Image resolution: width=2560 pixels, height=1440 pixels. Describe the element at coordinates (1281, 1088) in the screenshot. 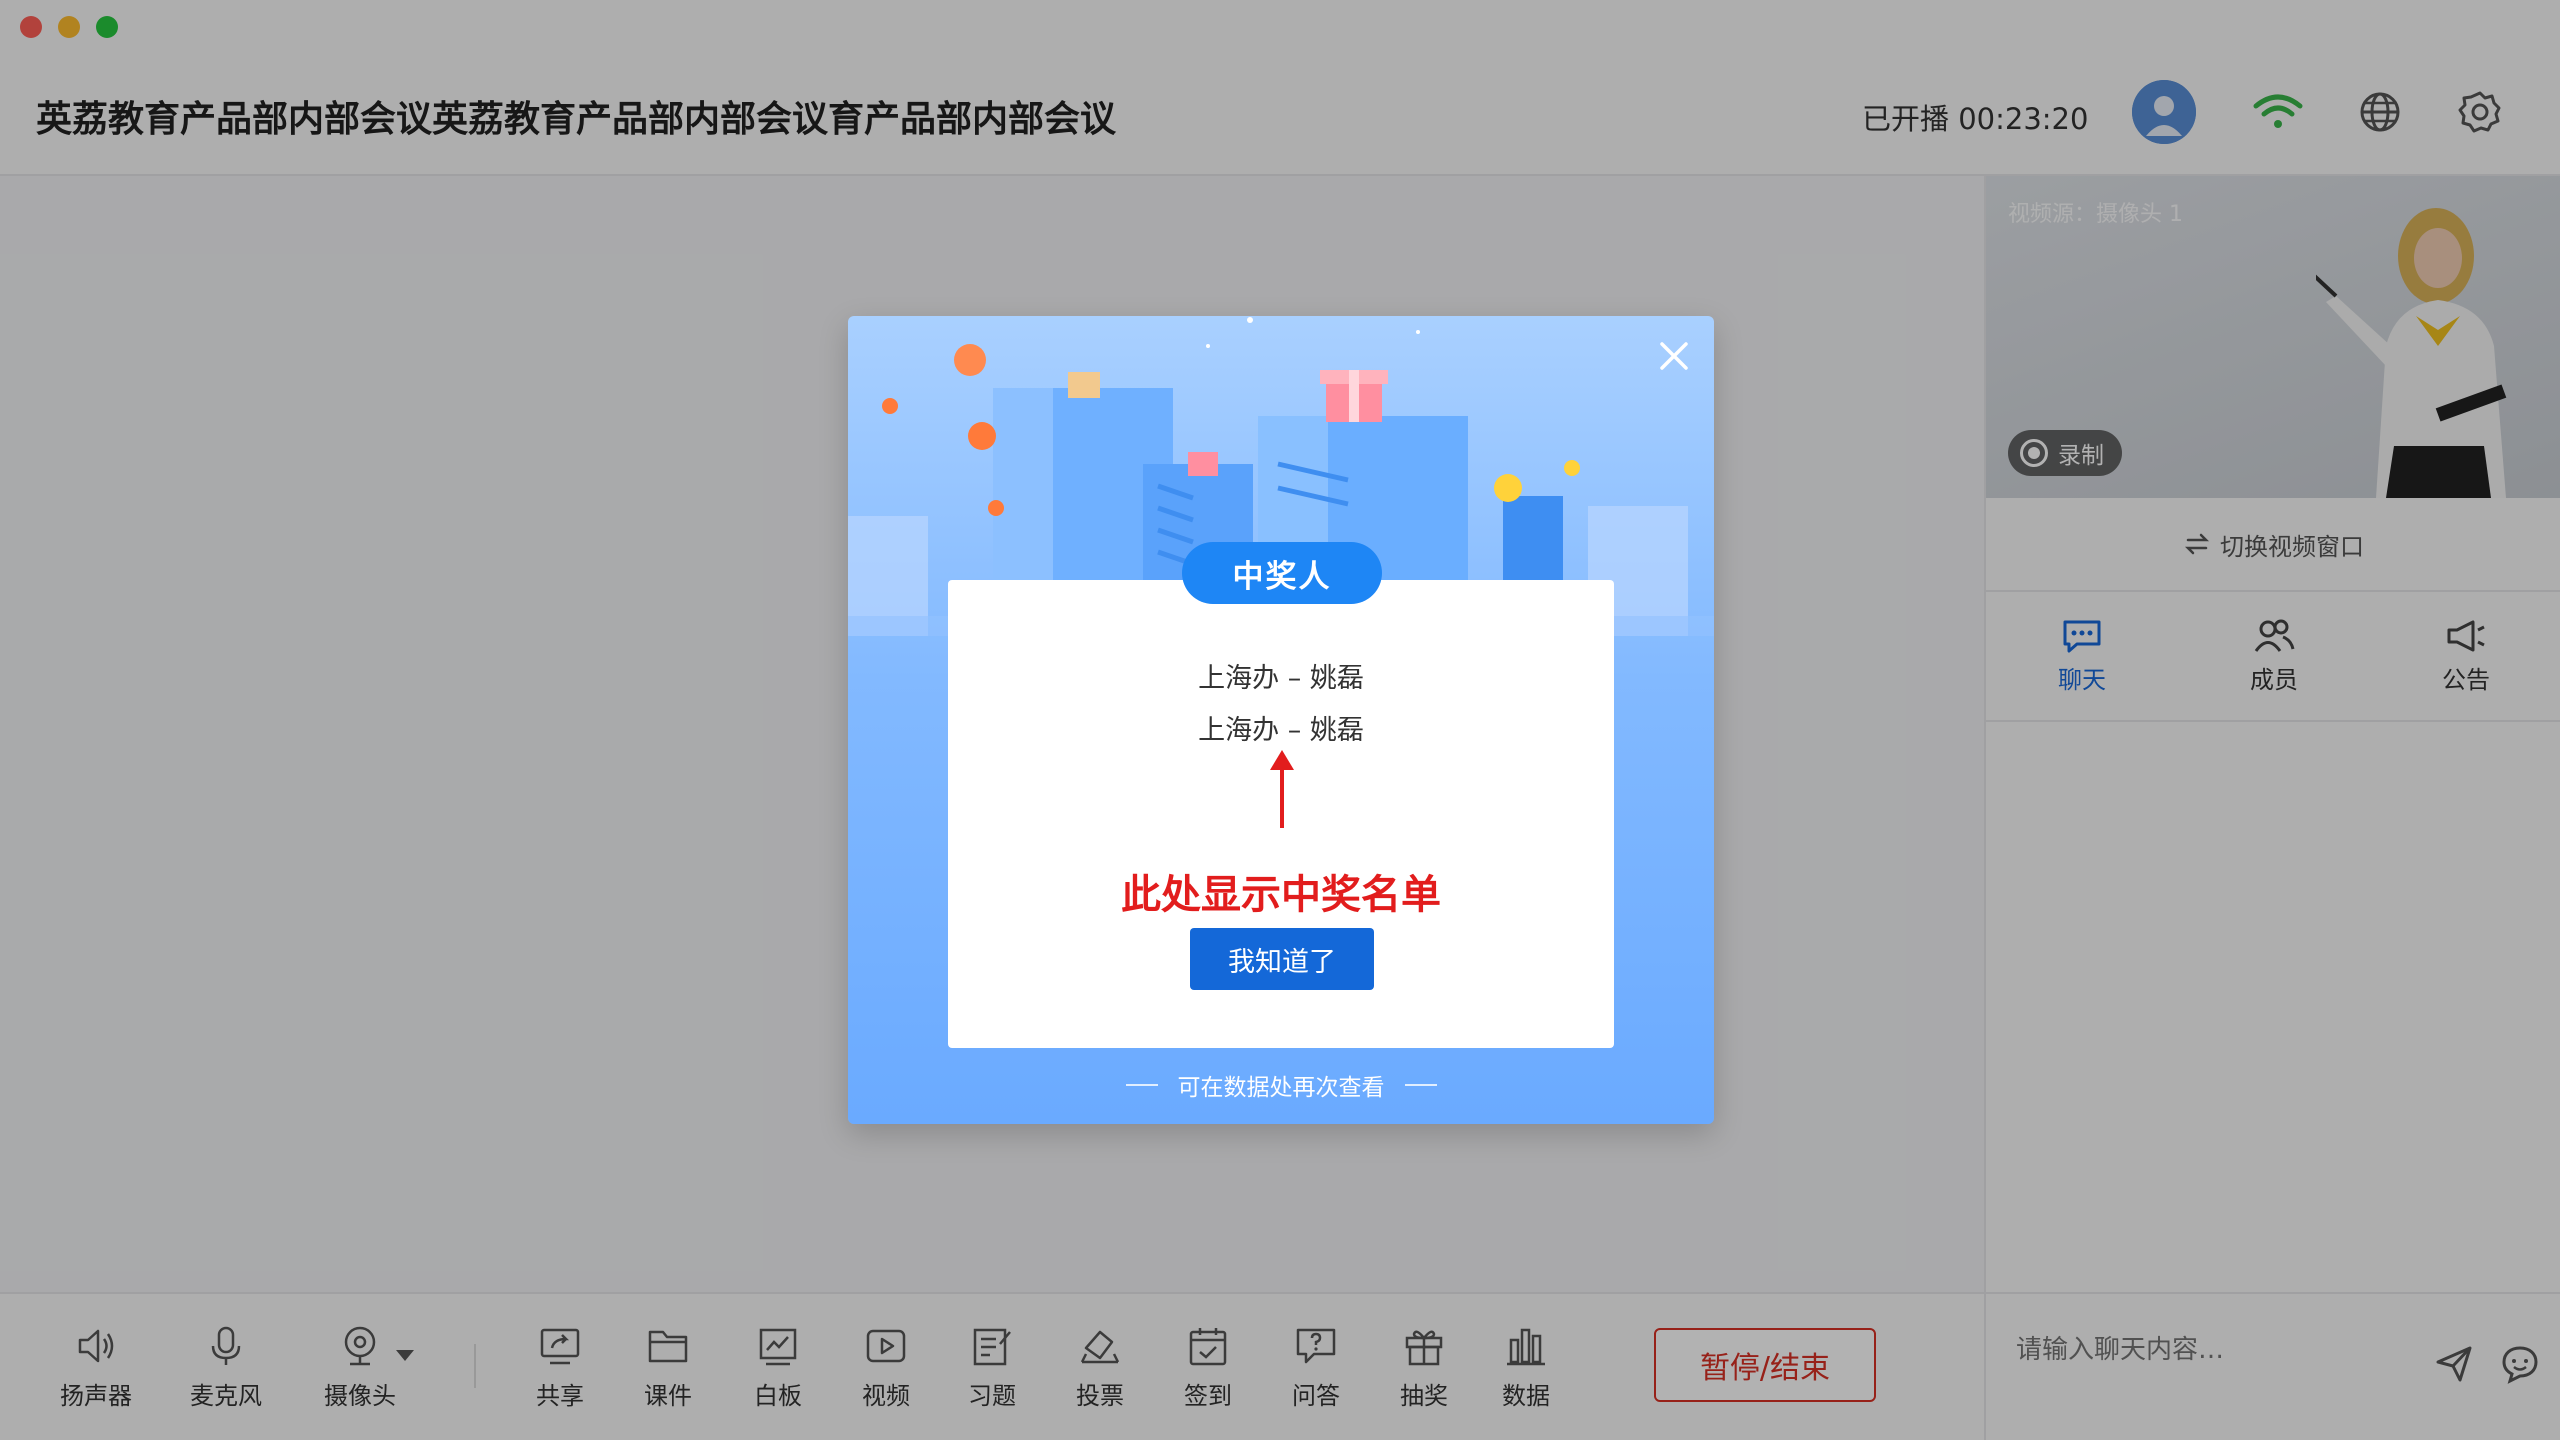

I see `footnote-text: 可在数据处再次查看` at that location.